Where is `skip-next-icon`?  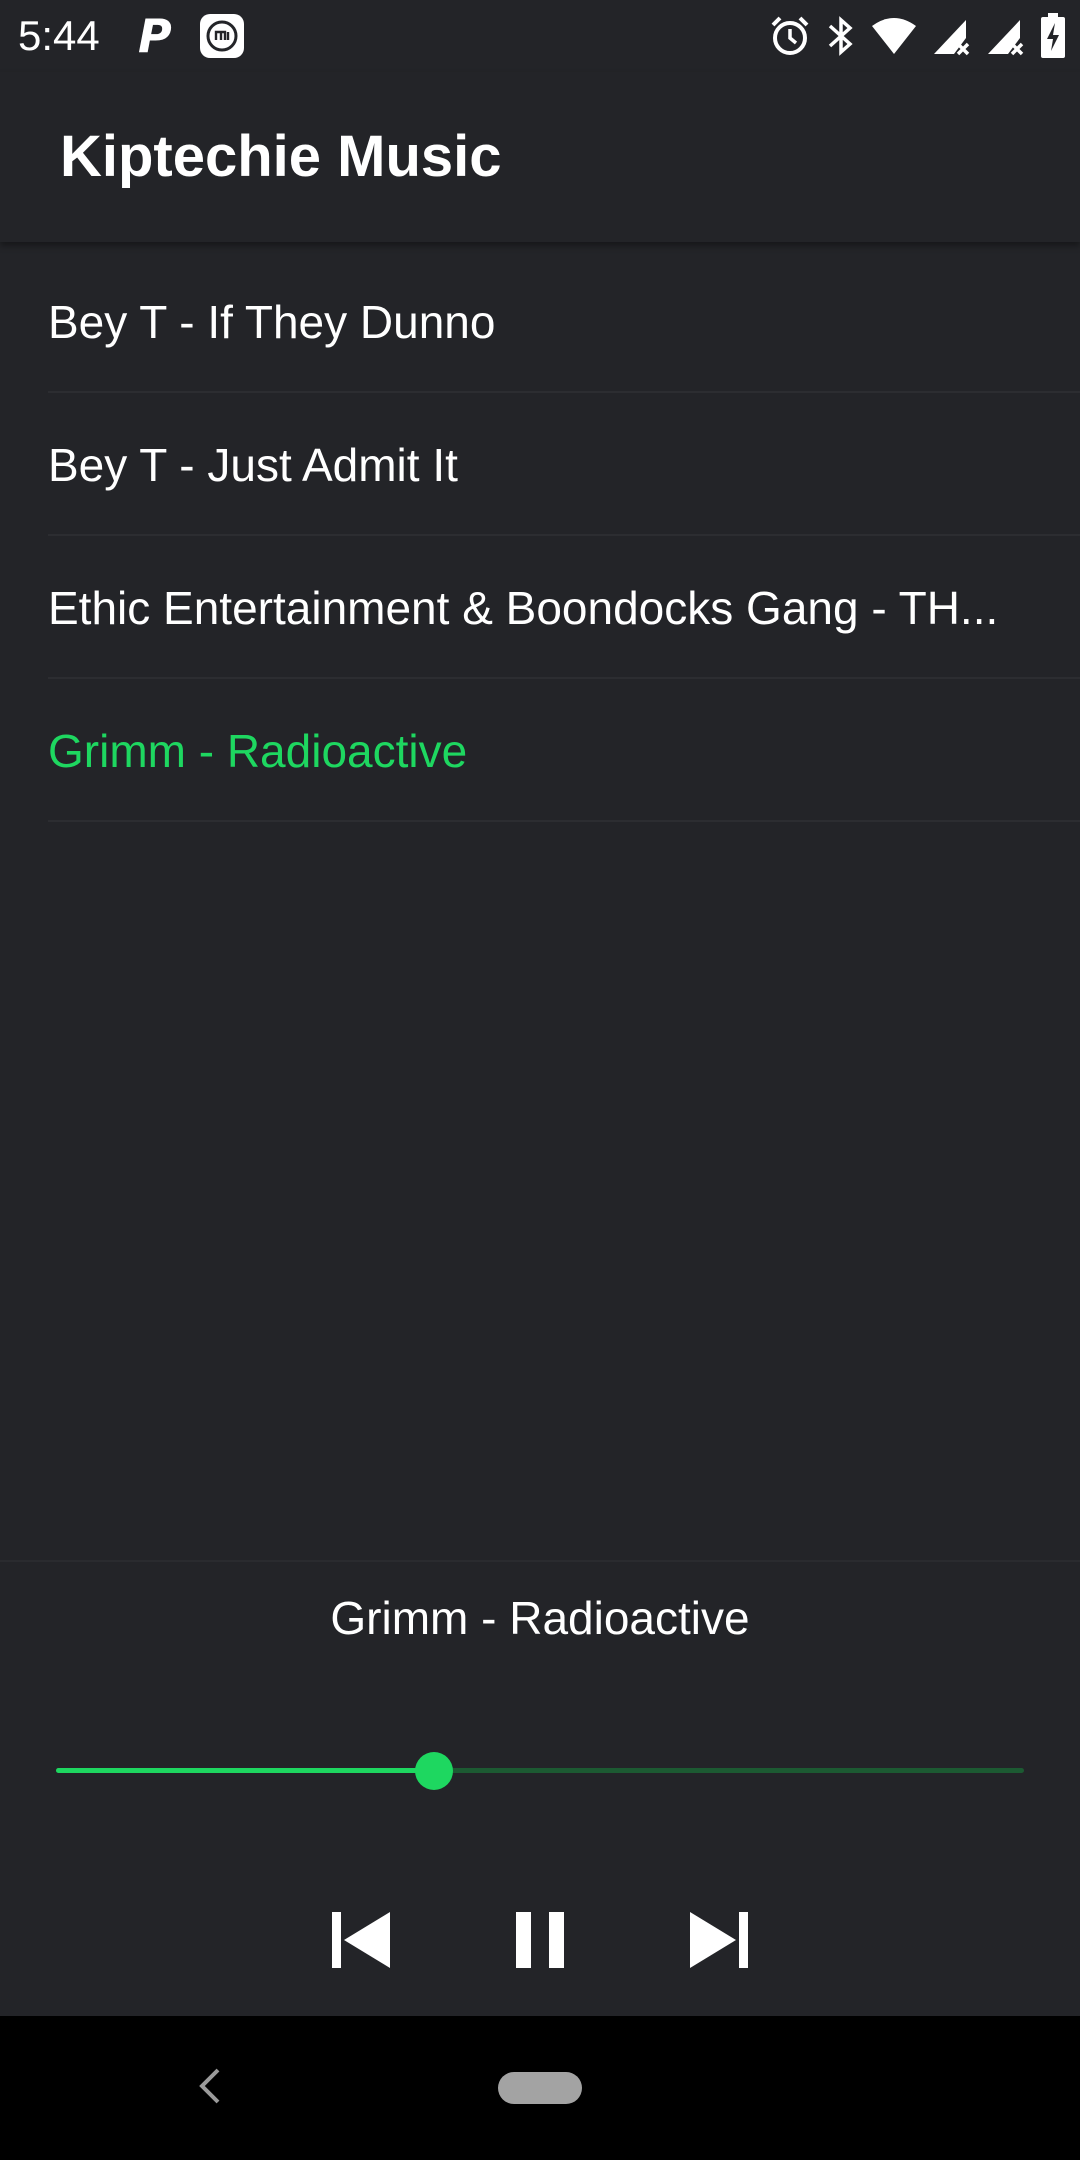
skip-next-icon is located at coordinates (720, 1942).